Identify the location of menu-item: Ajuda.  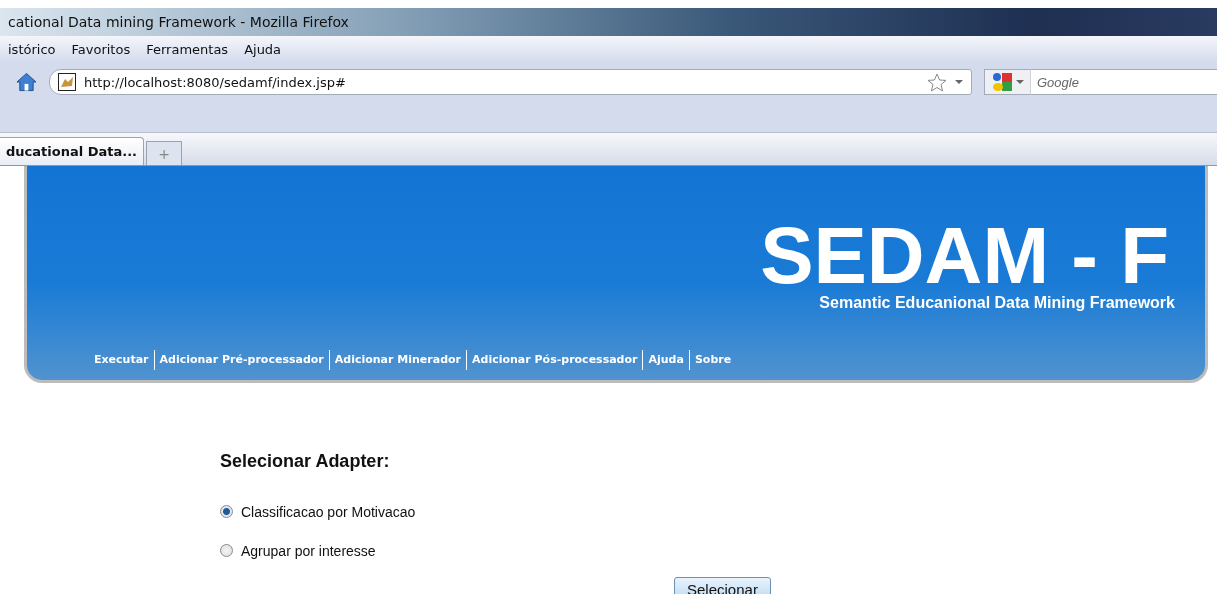
(263, 49).